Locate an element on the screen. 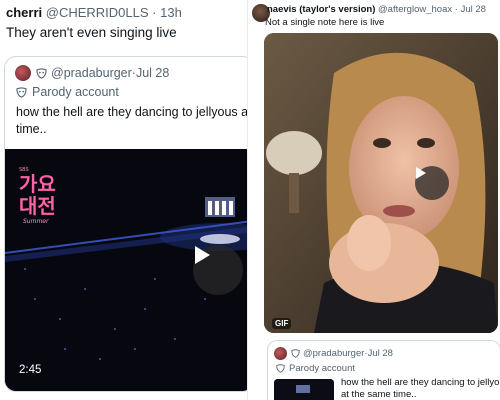 This screenshot has height=400, width=500. user-handle: @CHERRID0LLS is located at coordinates (97, 12).